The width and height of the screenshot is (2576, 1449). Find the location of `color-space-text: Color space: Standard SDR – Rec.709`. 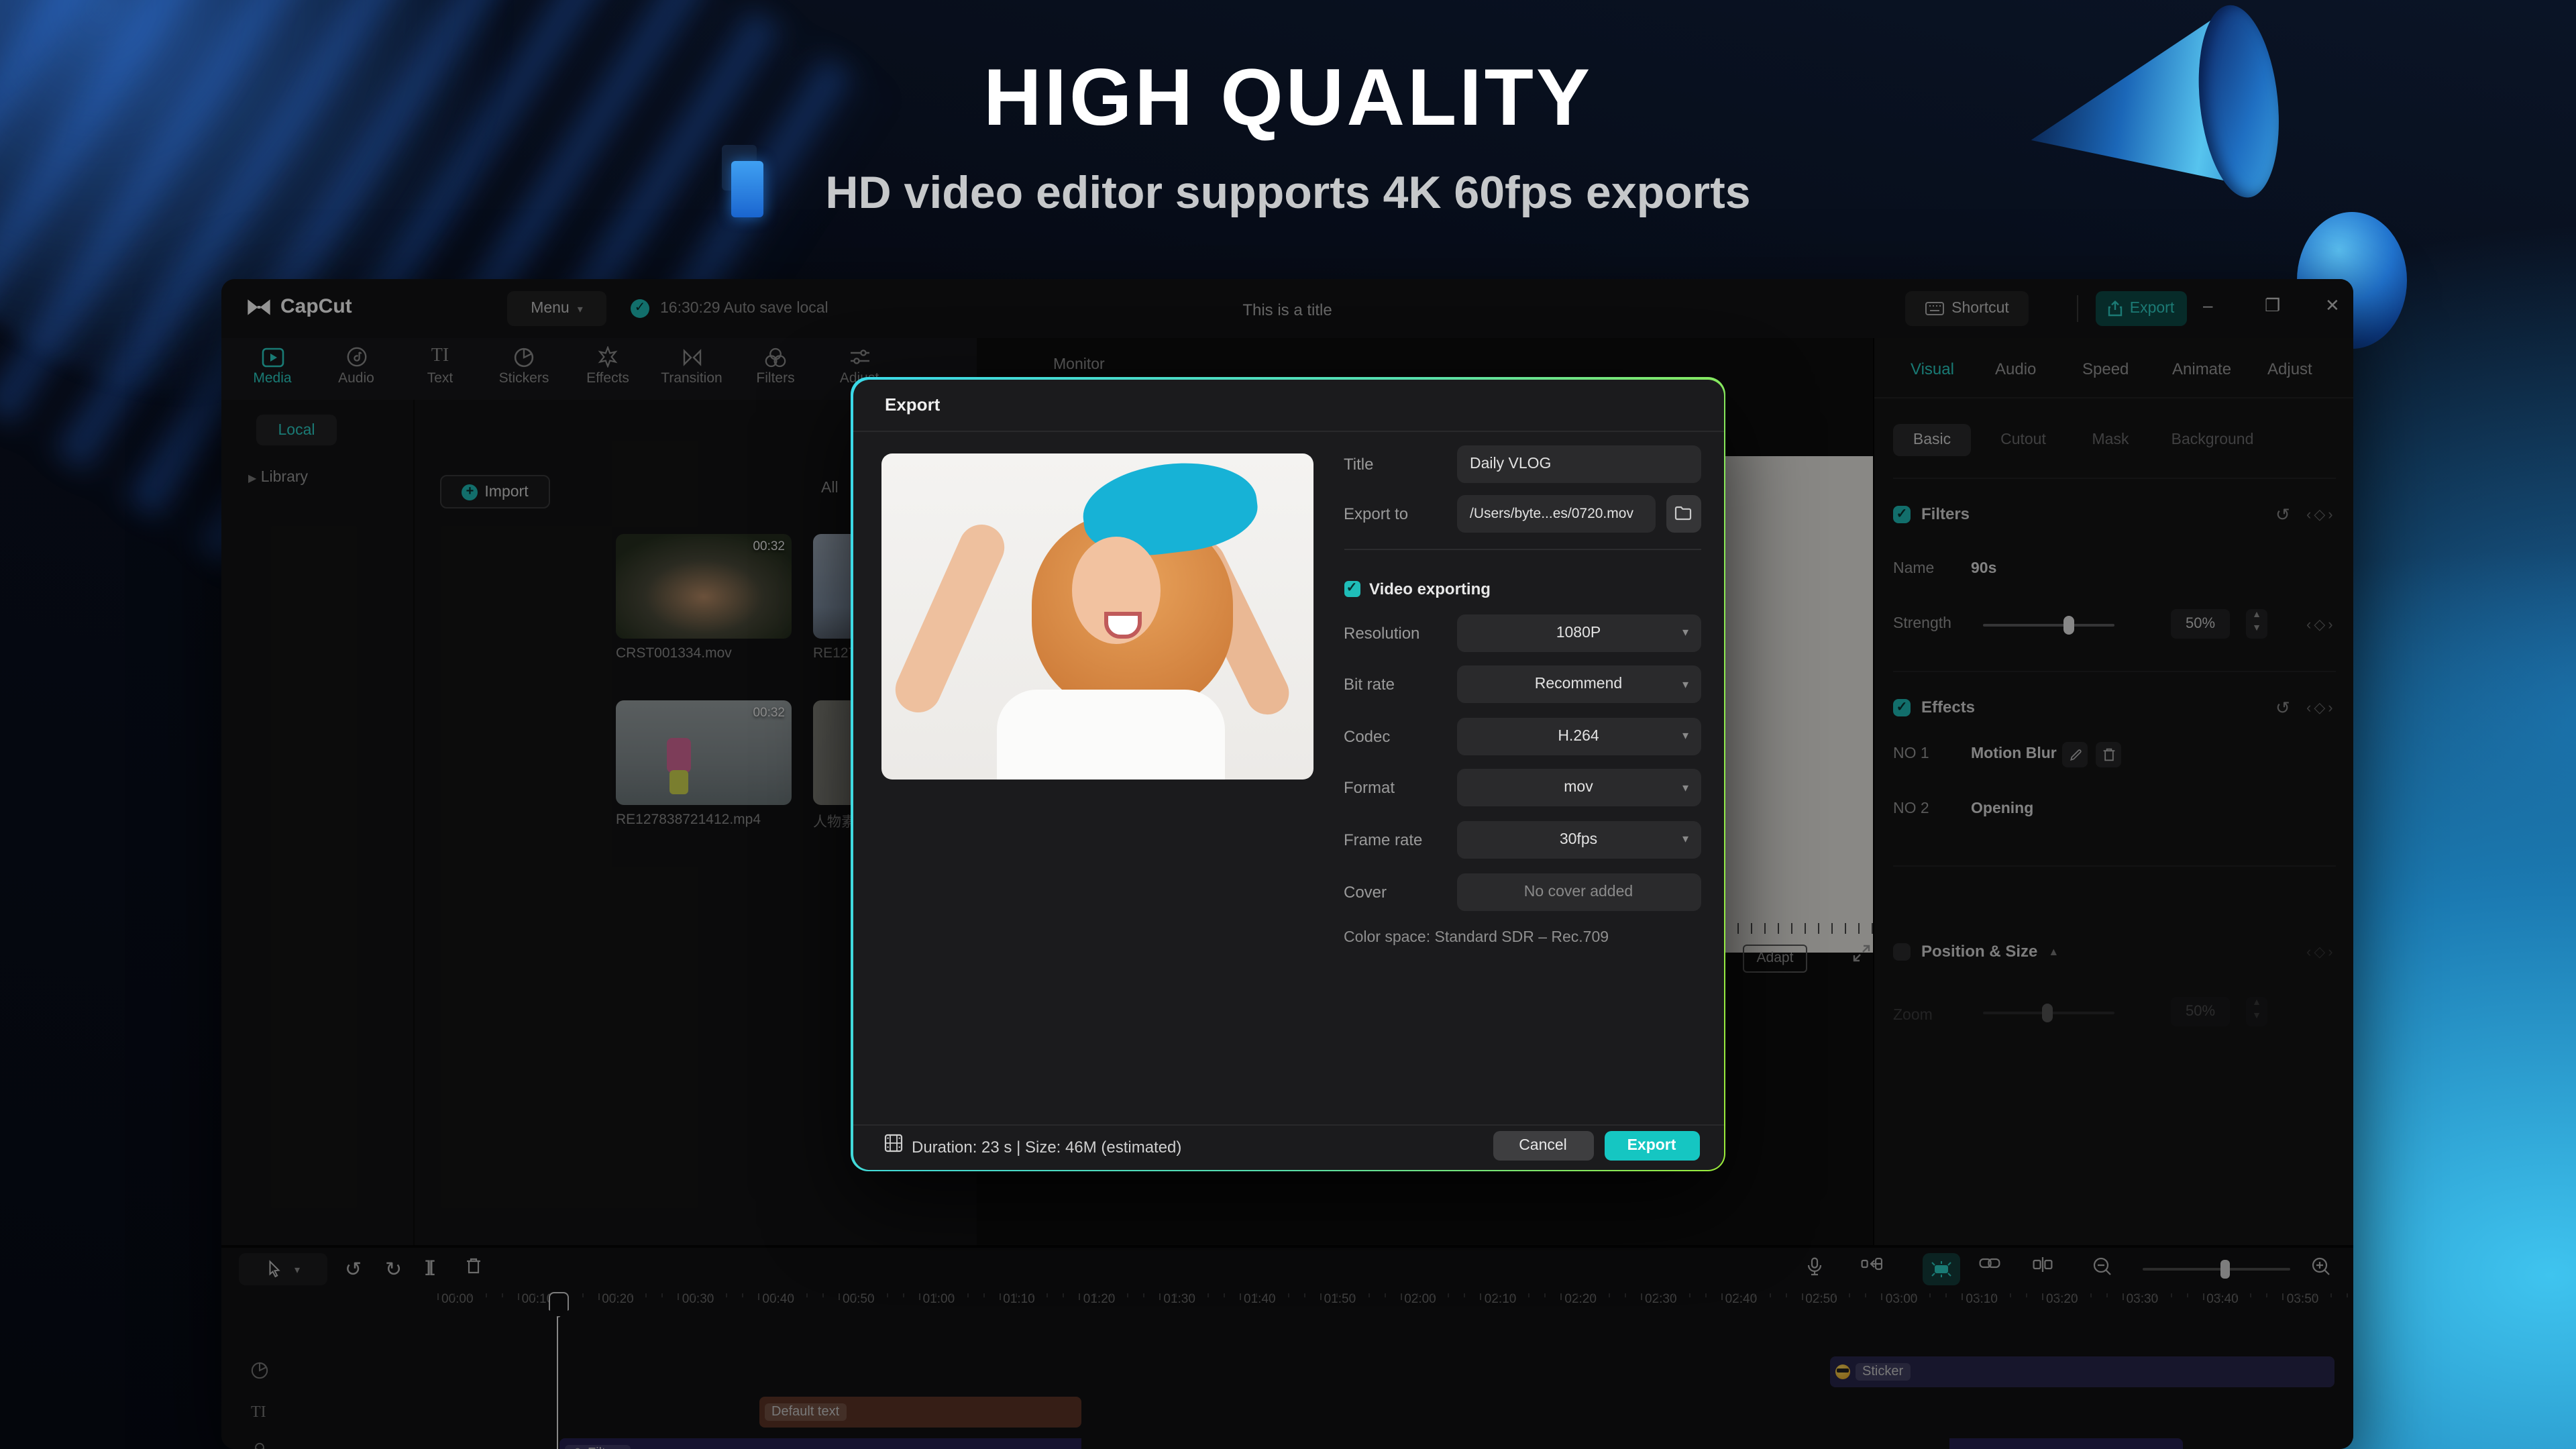

color-space-text: Color space: Standard SDR – Rec.709 is located at coordinates (1476, 937).